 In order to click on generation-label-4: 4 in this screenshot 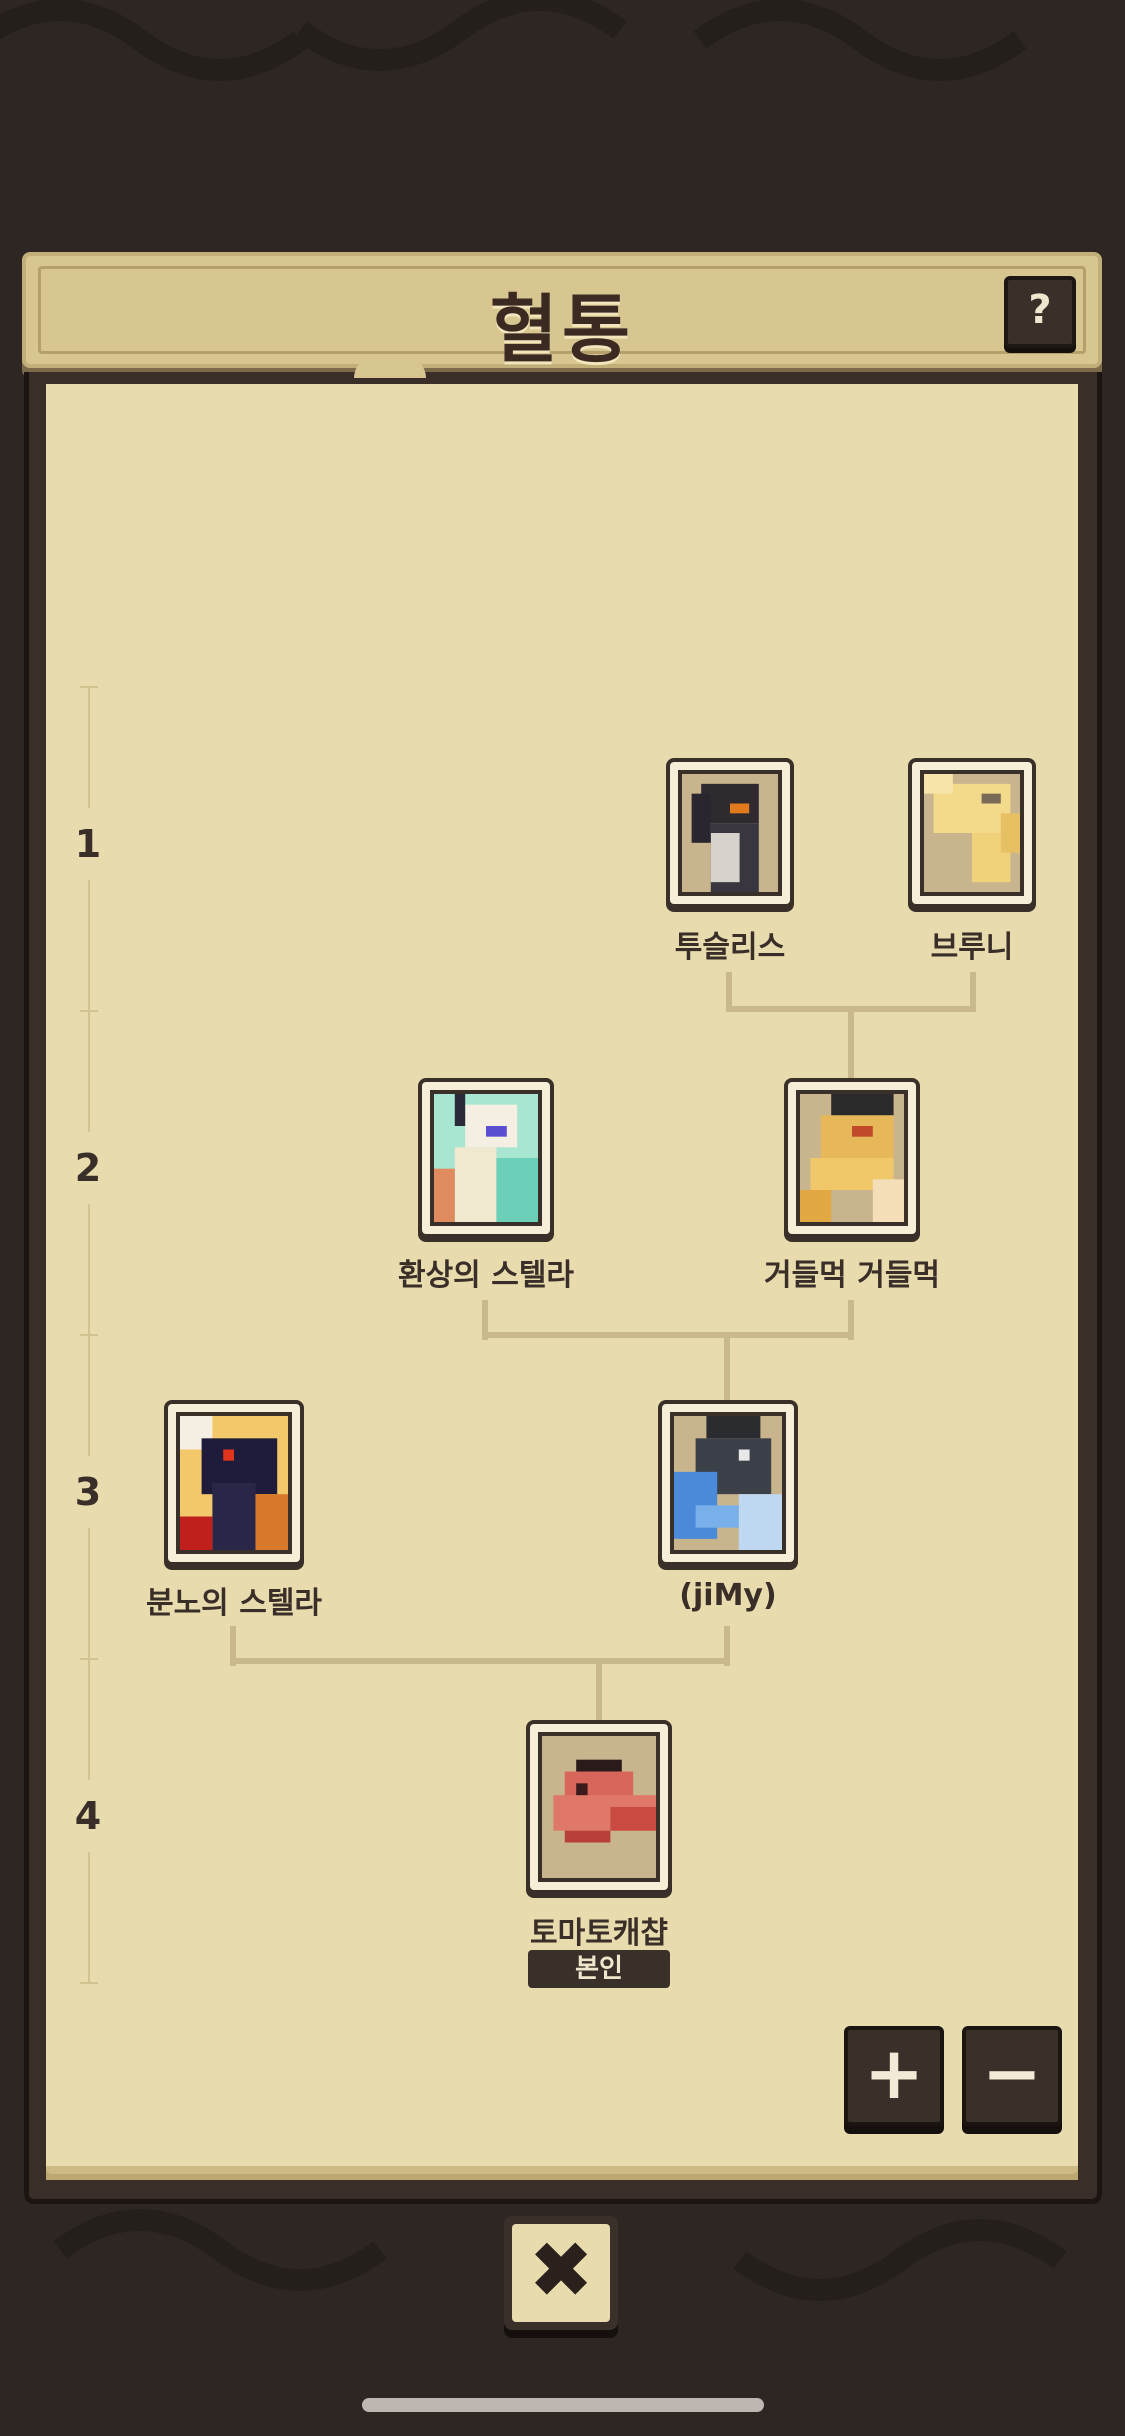, I will do `click(88, 1816)`.